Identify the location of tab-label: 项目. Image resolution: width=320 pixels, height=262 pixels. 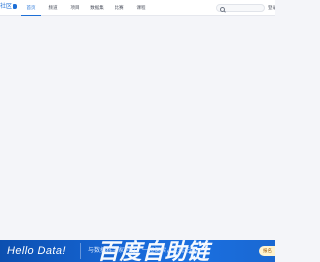
(75, 7).